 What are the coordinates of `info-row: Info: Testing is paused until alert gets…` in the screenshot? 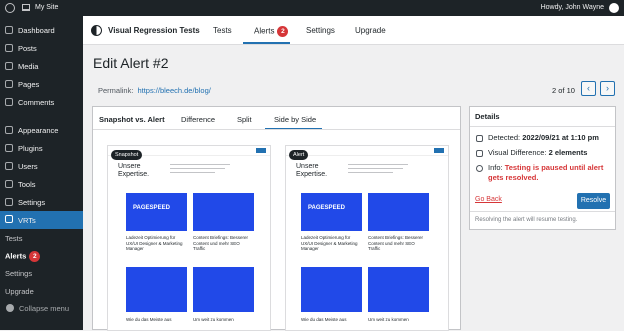 It's located at (544, 173).